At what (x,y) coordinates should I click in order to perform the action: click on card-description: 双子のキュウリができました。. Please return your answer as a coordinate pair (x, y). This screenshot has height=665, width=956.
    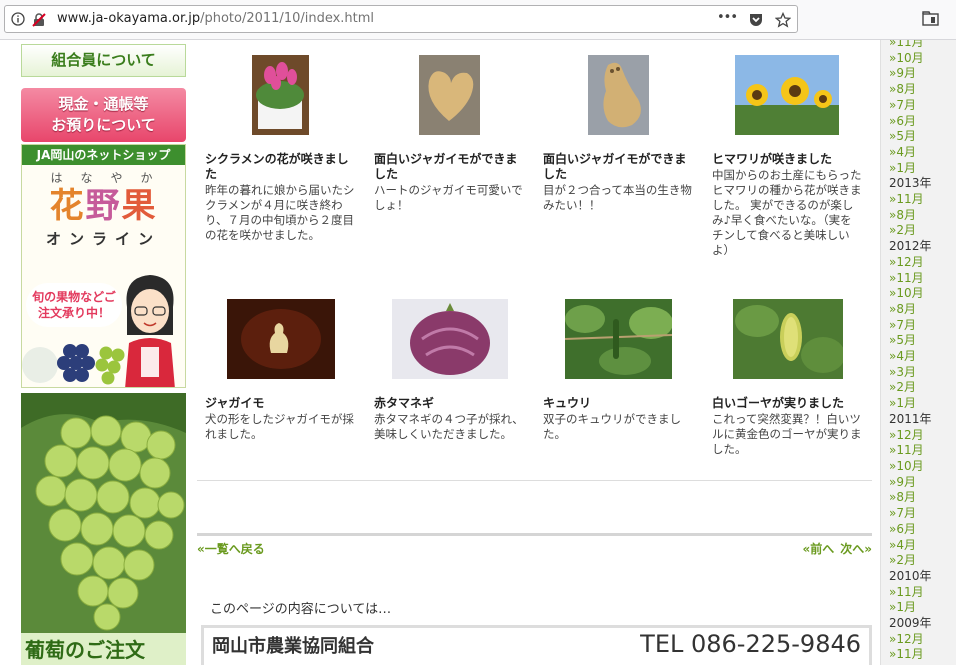
    Looking at the image, I should click on (612, 426).